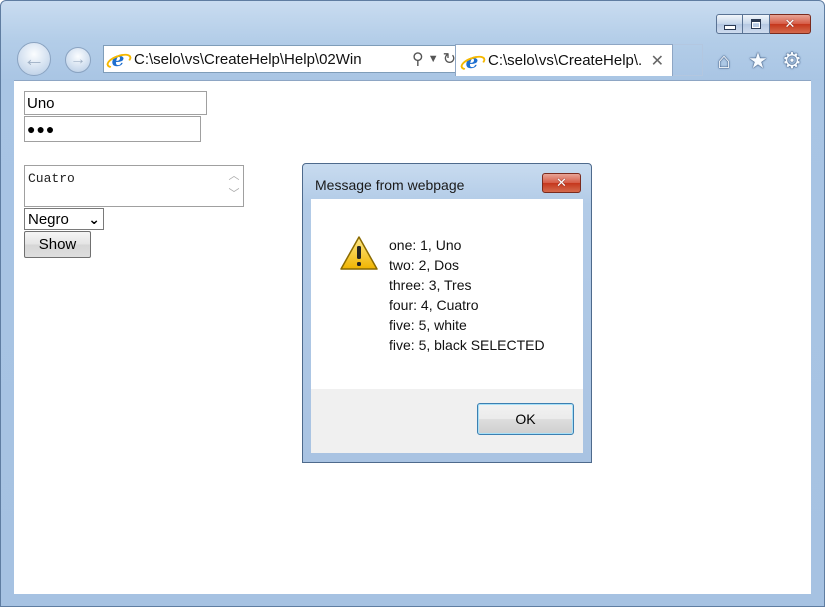 This screenshot has width=825, height=607. What do you see at coordinates (424, 265) in the screenshot?
I see `message-line: two: 2, Dos` at bounding box center [424, 265].